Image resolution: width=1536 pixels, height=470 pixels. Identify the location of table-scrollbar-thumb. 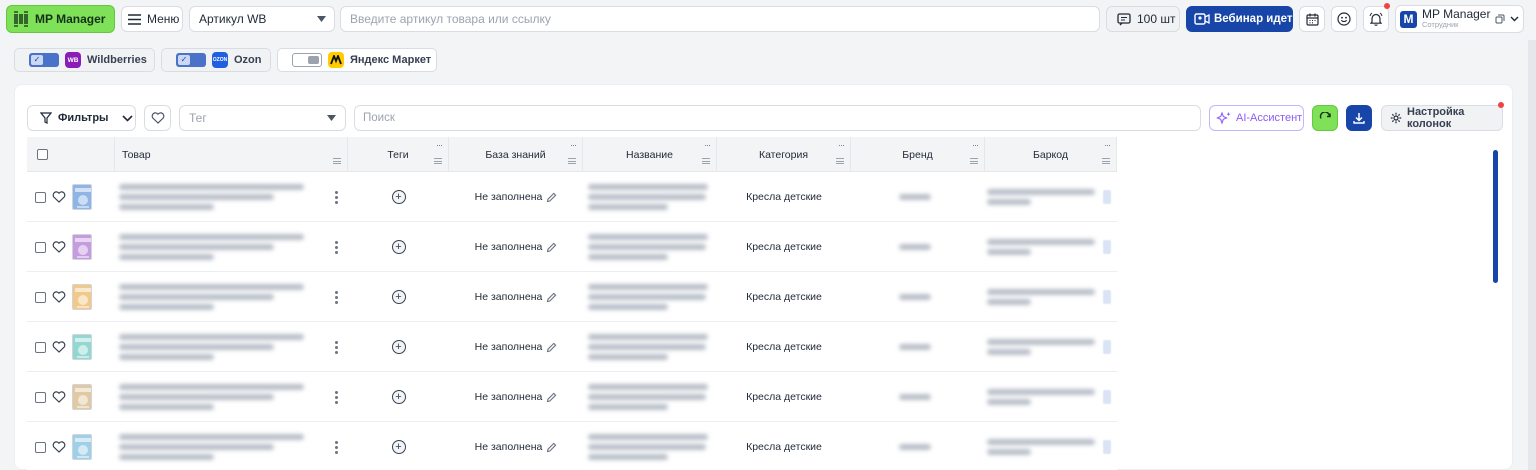
(1495, 216).